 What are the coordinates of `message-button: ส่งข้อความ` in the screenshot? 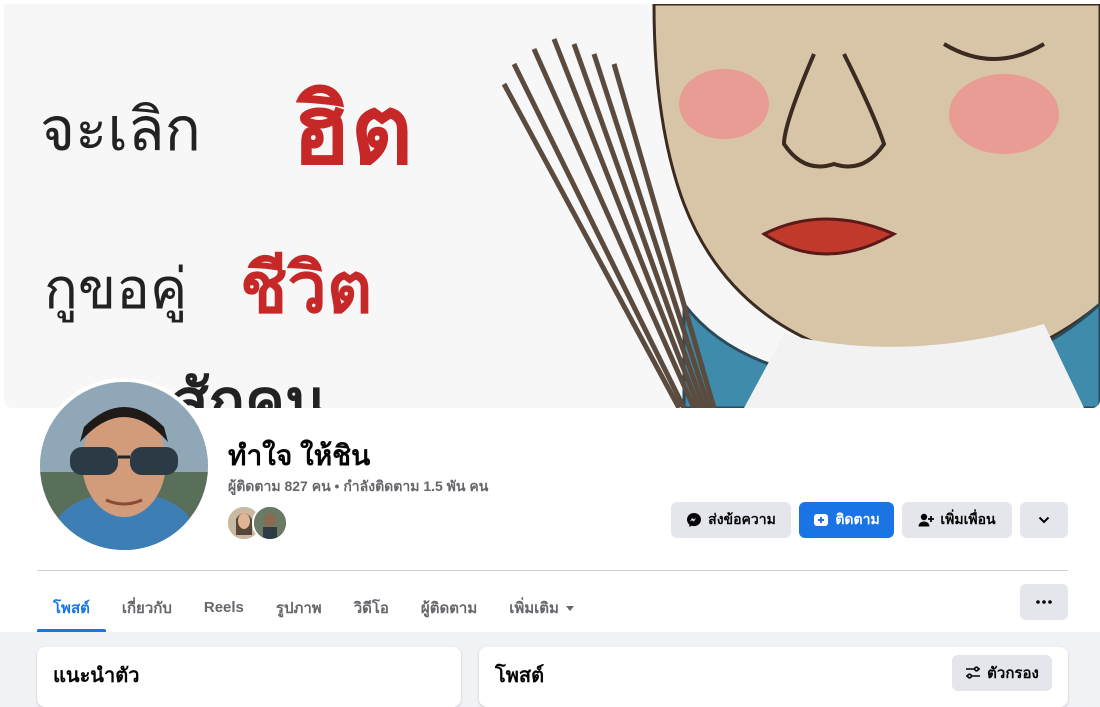 It's located at (731, 520).